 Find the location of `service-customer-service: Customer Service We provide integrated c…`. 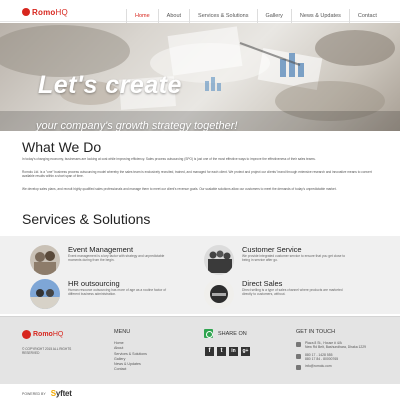

service-customer-service: Customer Service We provide integrated c… is located at coordinates (278, 260).